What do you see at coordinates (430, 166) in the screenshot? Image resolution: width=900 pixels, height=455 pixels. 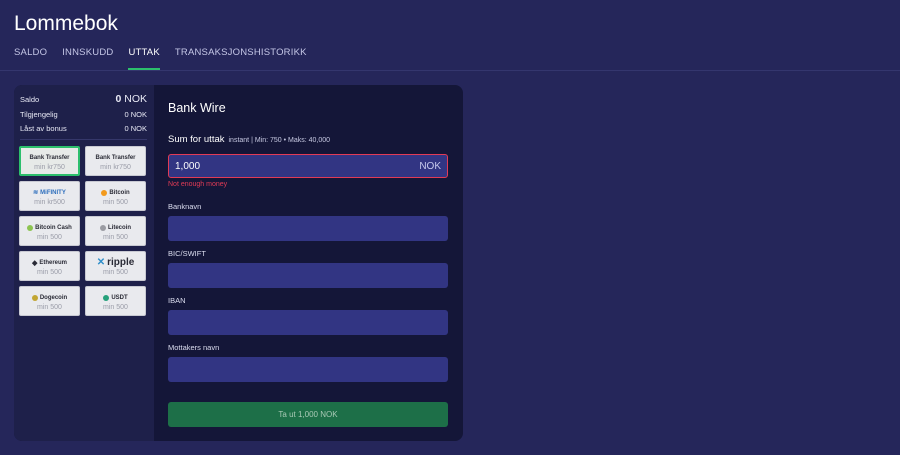 I see `amount-currency: NOK` at bounding box center [430, 166].